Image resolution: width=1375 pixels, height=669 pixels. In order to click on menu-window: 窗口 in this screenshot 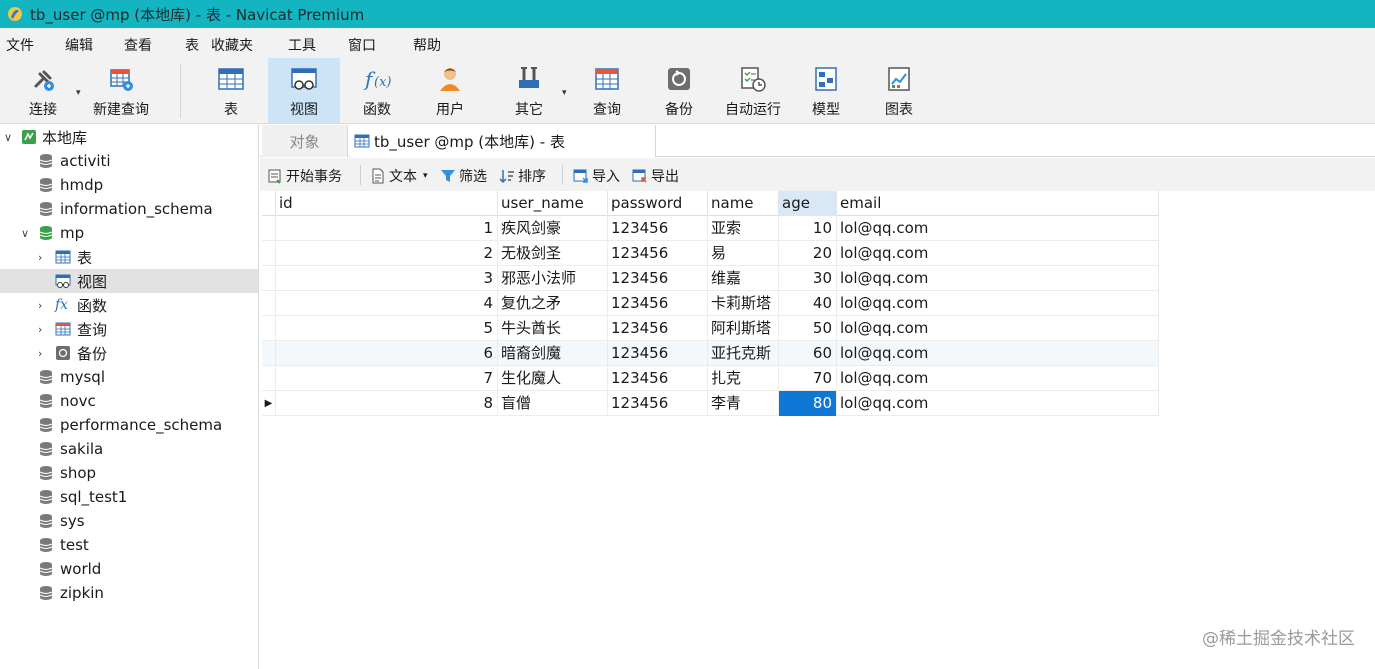, I will do `click(362, 45)`.